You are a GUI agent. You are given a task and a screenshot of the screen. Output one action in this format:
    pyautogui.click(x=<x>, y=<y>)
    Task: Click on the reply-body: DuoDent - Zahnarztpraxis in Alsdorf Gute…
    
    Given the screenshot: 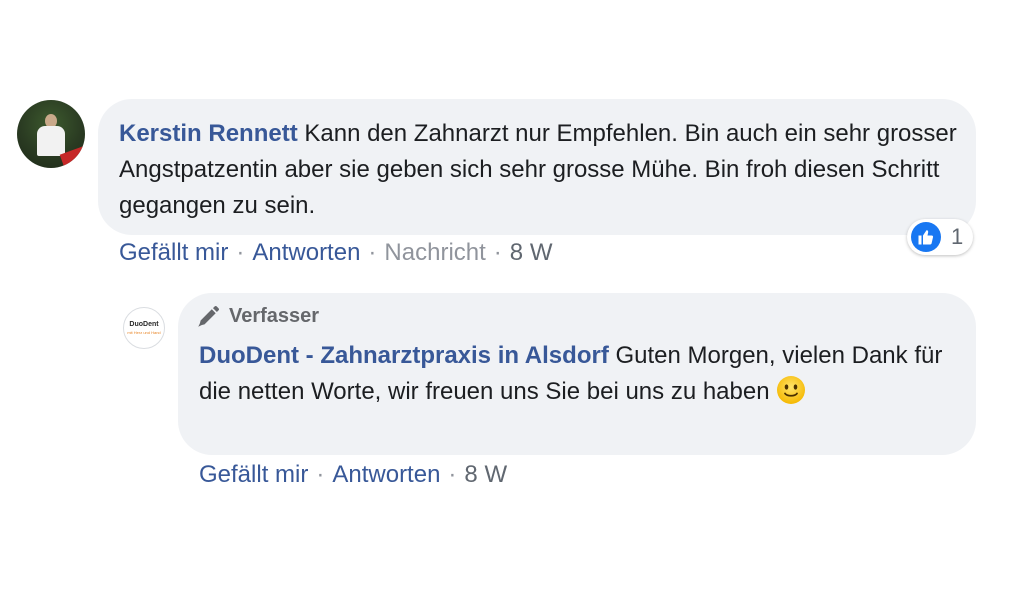 What is the action you would take?
    pyautogui.click(x=579, y=374)
    